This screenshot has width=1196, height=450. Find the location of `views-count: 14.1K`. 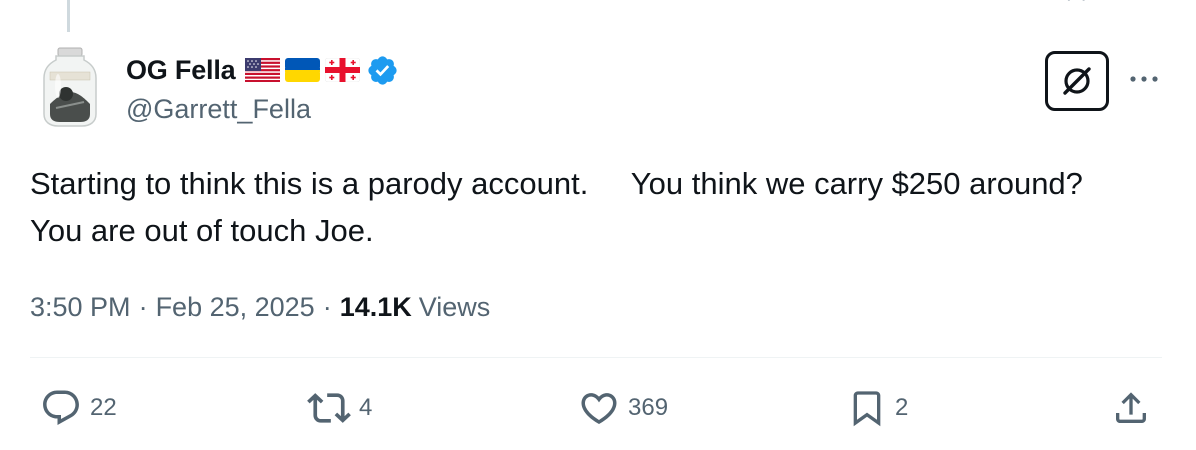

views-count: 14.1K is located at coordinates (376, 307).